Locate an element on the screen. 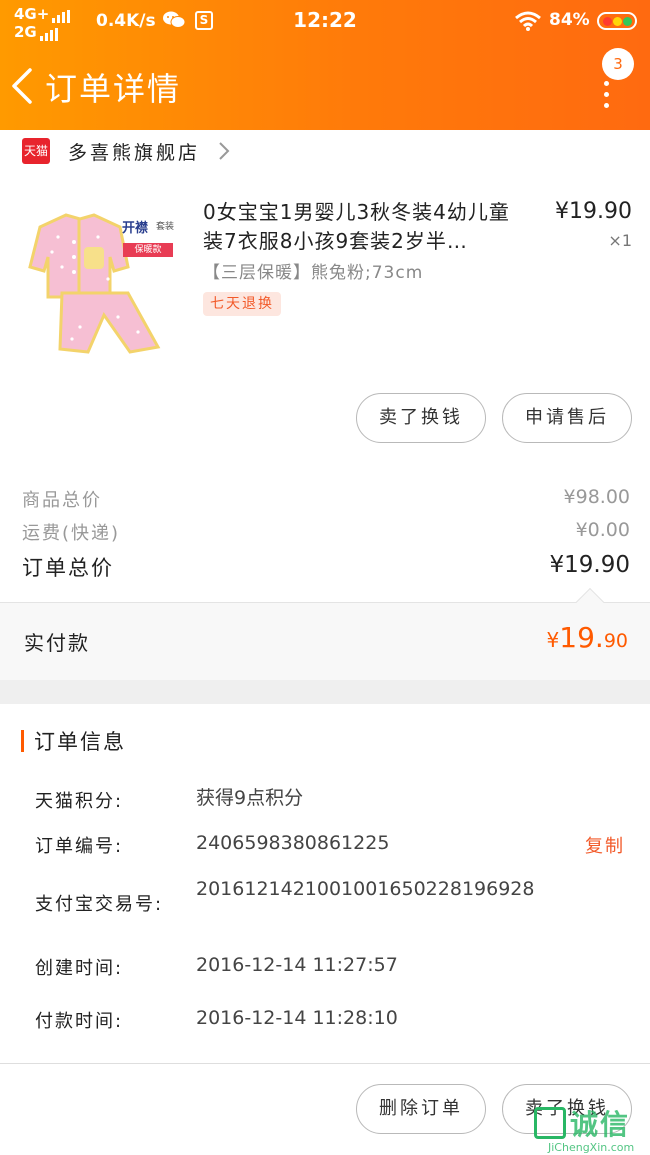 The width and height of the screenshot is (650, 1155). chevron-right-icon is located at coordinates (224, 151).